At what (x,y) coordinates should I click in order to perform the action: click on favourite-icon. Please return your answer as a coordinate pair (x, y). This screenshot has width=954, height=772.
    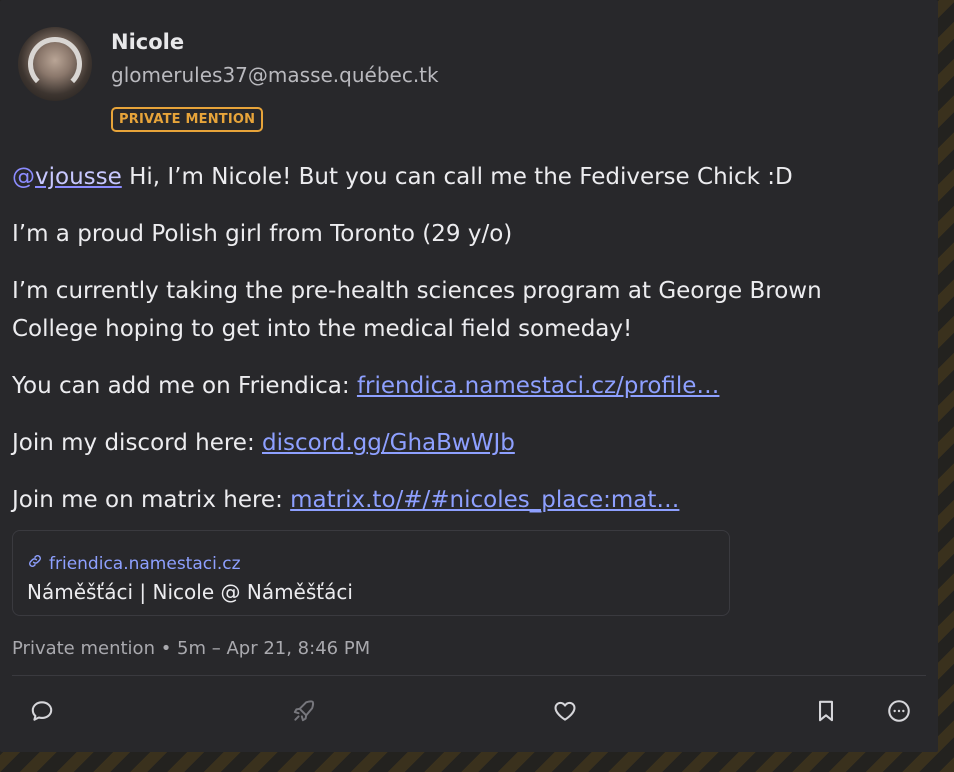
    Looking at the image, I should click on (565, 713).